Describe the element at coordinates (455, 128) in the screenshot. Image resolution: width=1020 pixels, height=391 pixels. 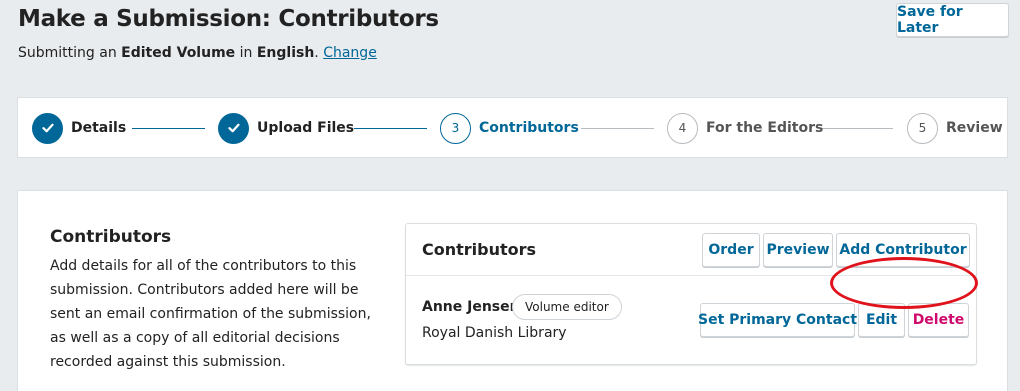
I see `step-number: 3` at that location.